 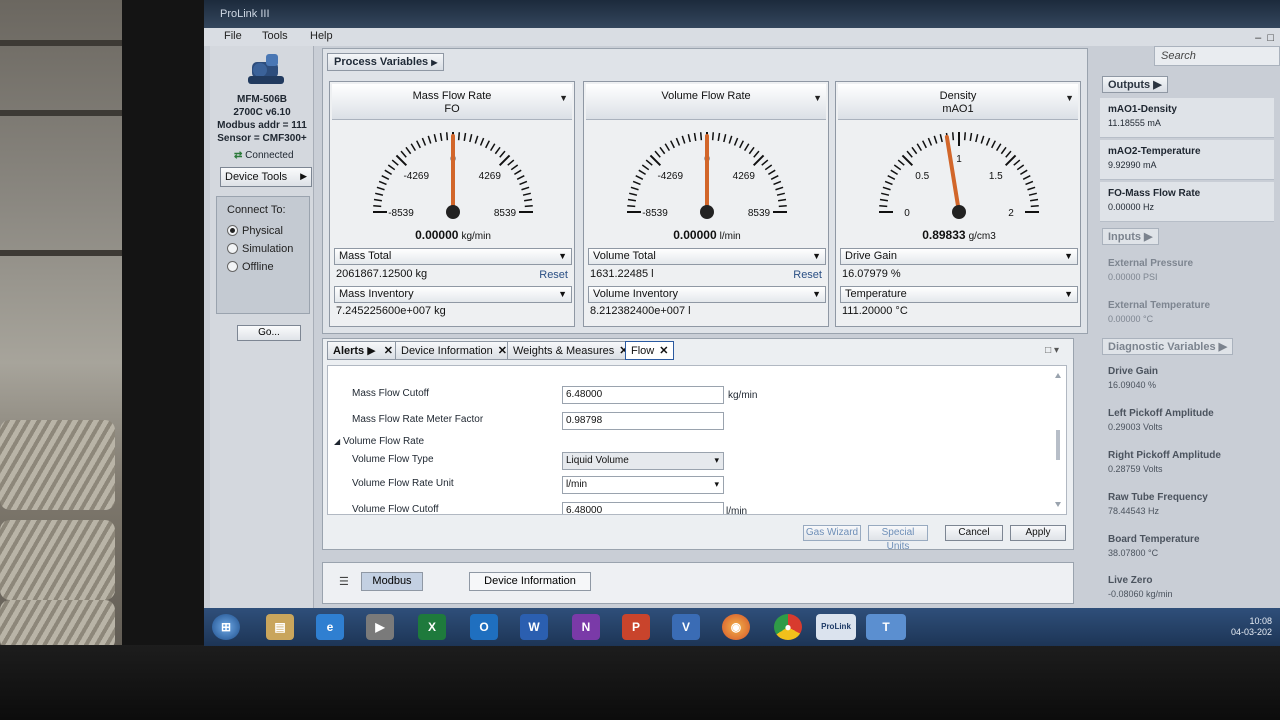 What do you see at coordinates (643, 485) in the screenshot?
I see `volume-flow-unit-select: l/min` at bounding box center [643, 485].